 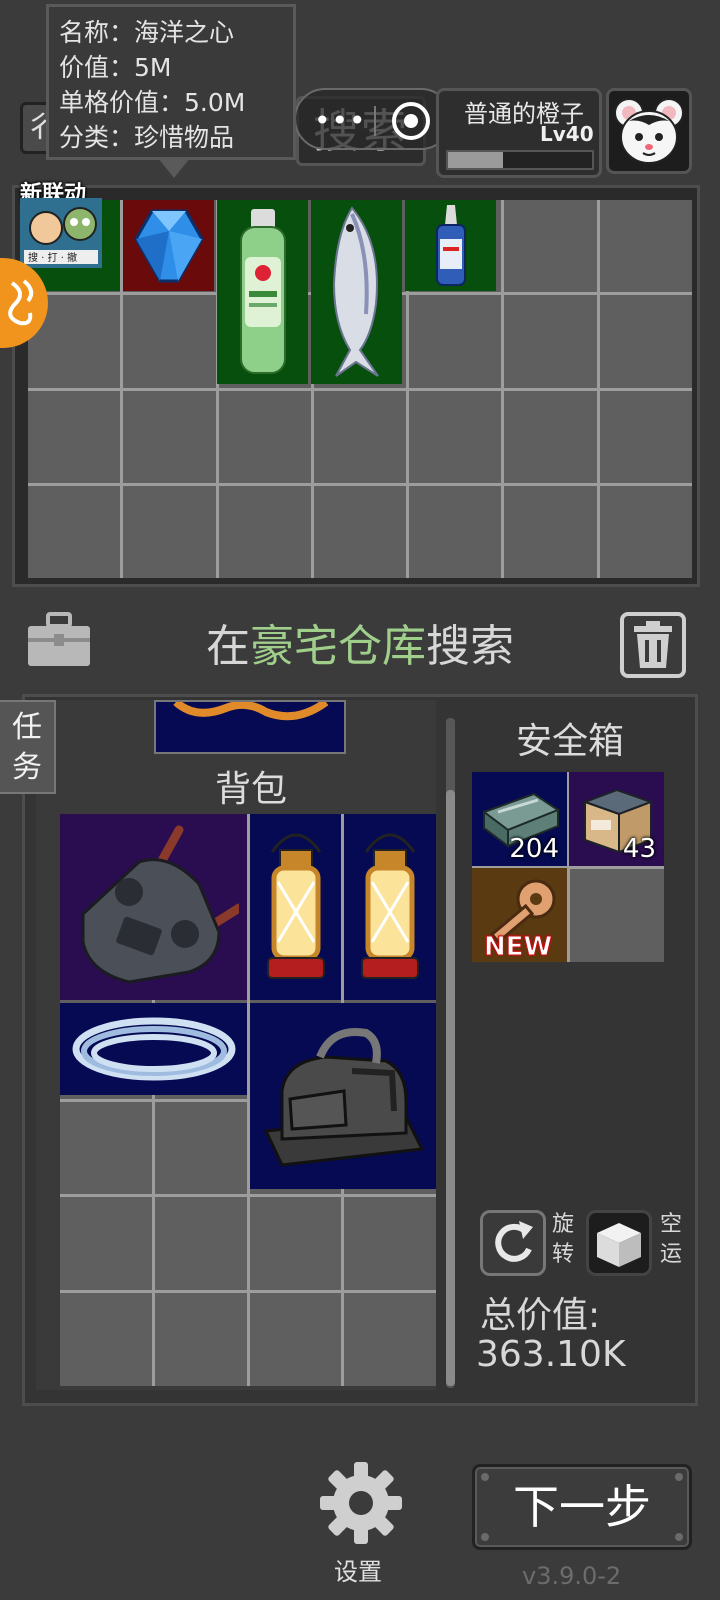 I want to click on item-tactical-bag, so click(x=343, y=1096).